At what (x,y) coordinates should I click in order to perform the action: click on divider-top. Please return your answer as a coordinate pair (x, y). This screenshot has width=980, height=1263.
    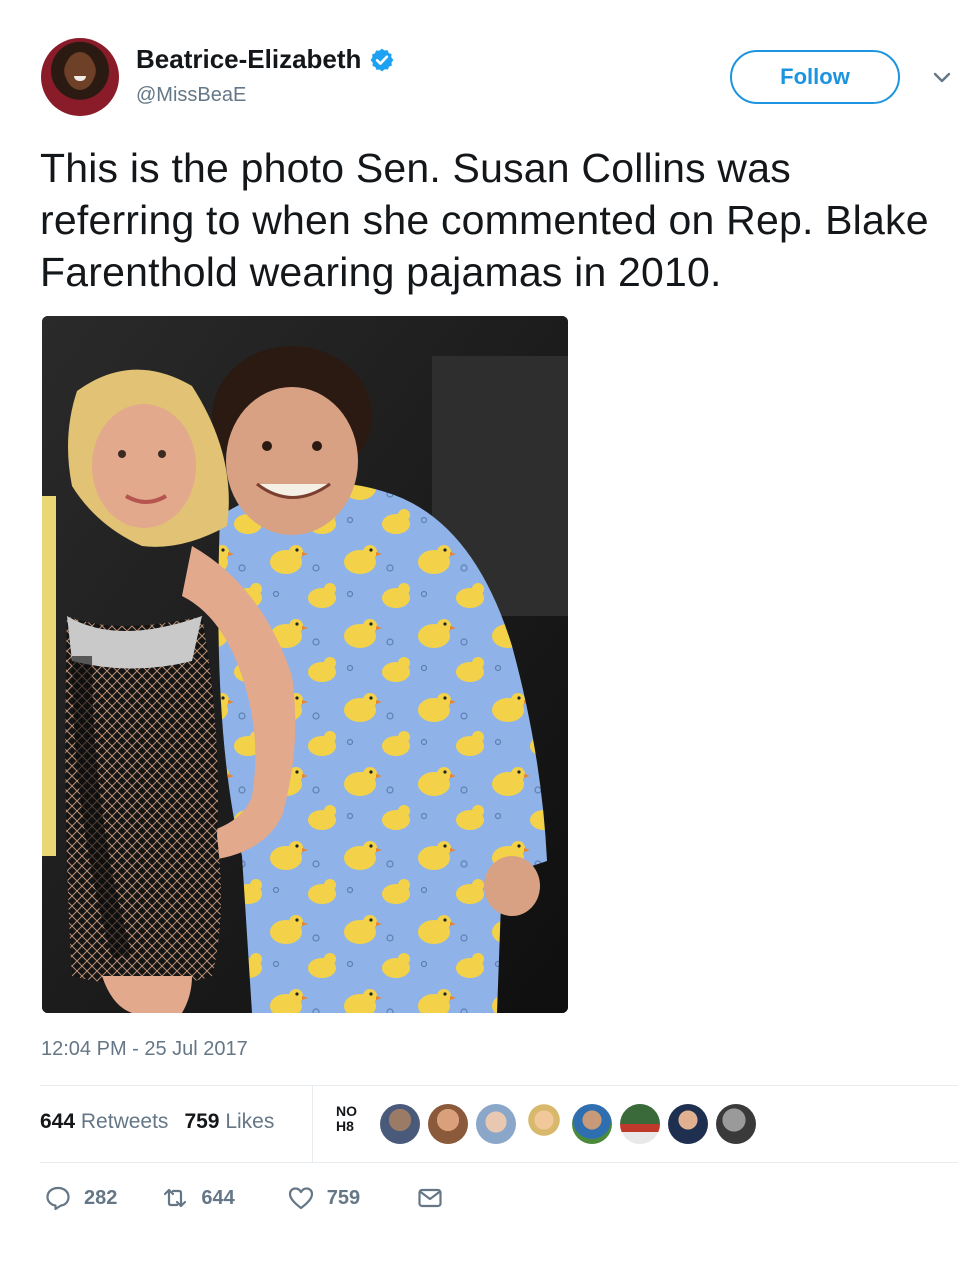
    Looking at the image, I should click on (499, 1085).